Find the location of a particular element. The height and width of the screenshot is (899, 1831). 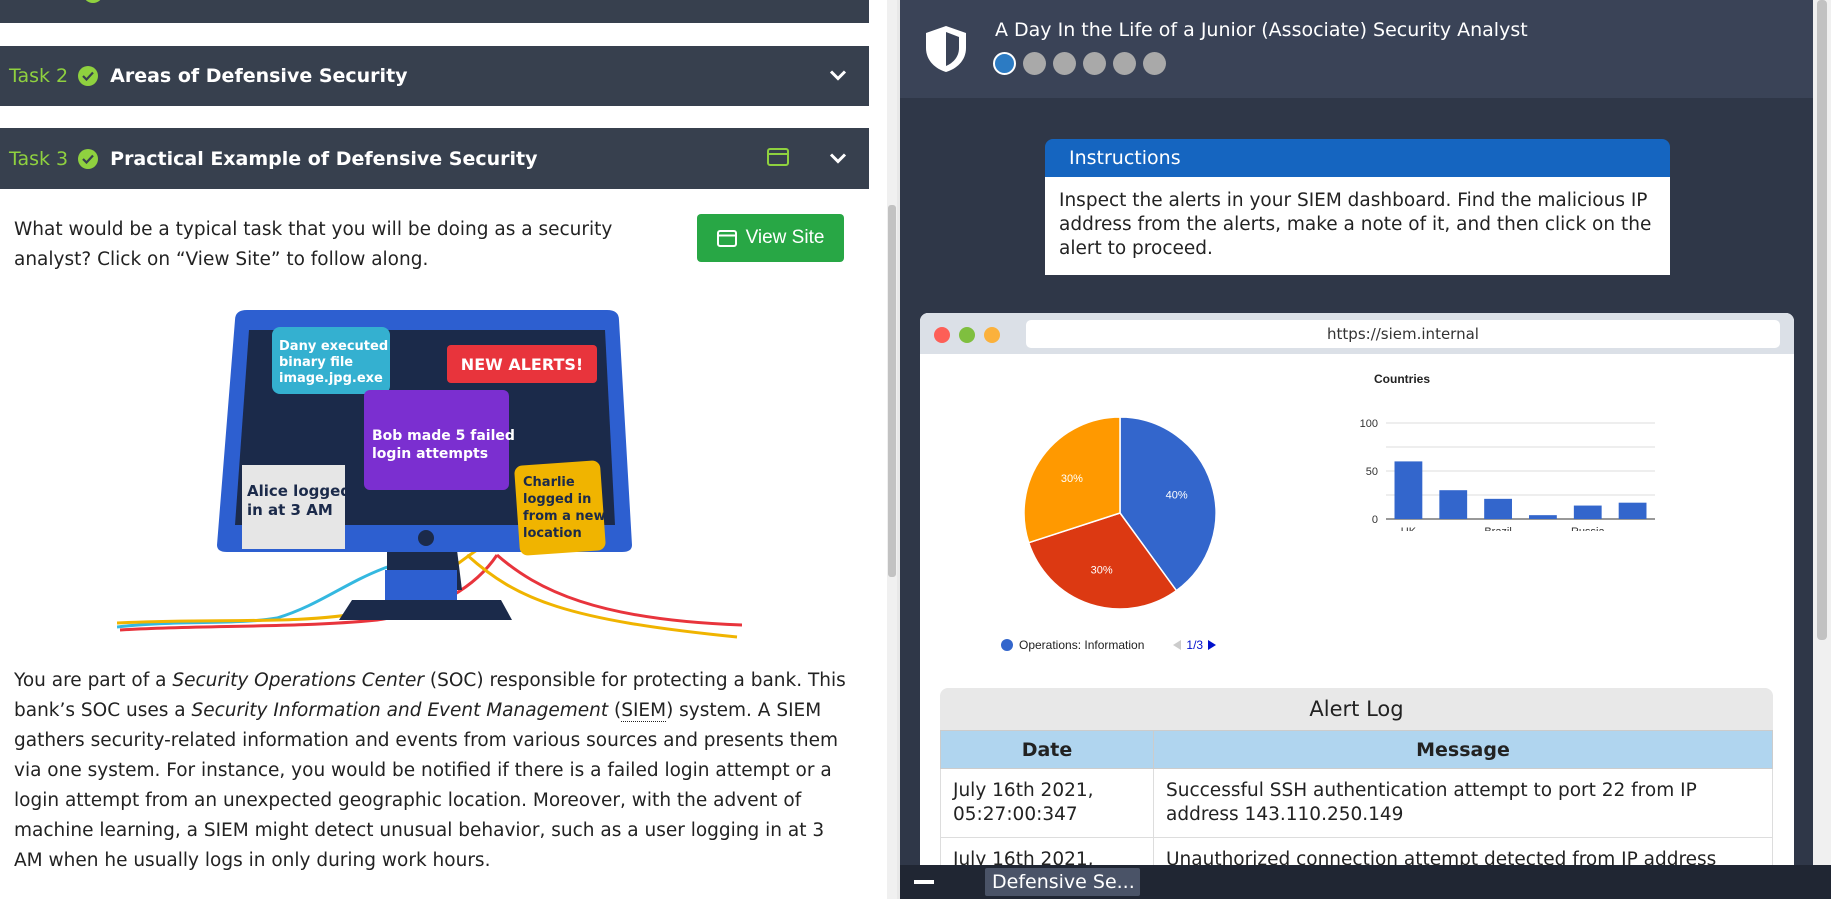

close-dot is located at coordinates (942, 335).